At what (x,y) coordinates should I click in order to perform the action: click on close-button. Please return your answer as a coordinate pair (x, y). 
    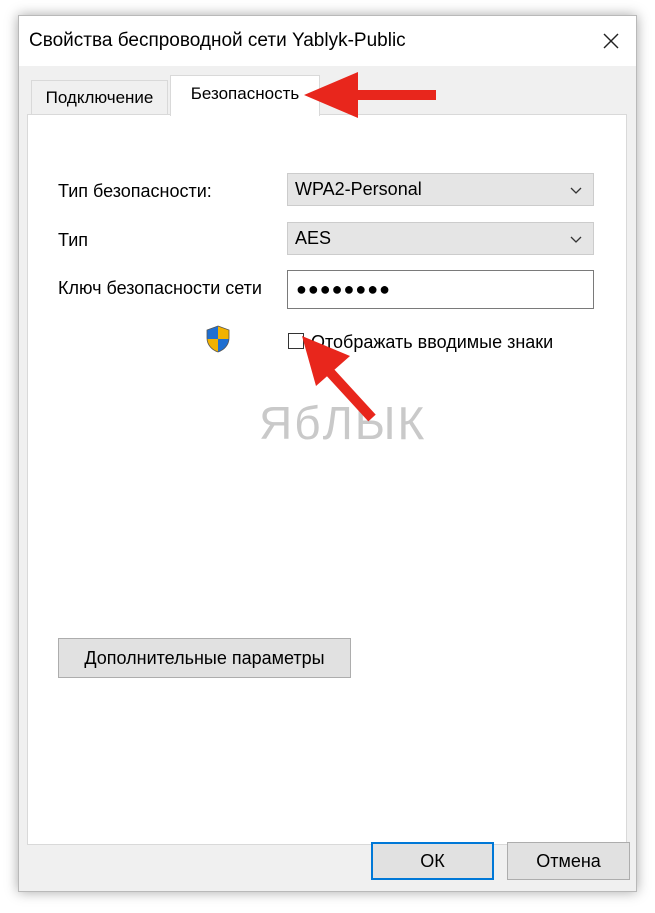
    Looking at the image, I should click on (611, 41).